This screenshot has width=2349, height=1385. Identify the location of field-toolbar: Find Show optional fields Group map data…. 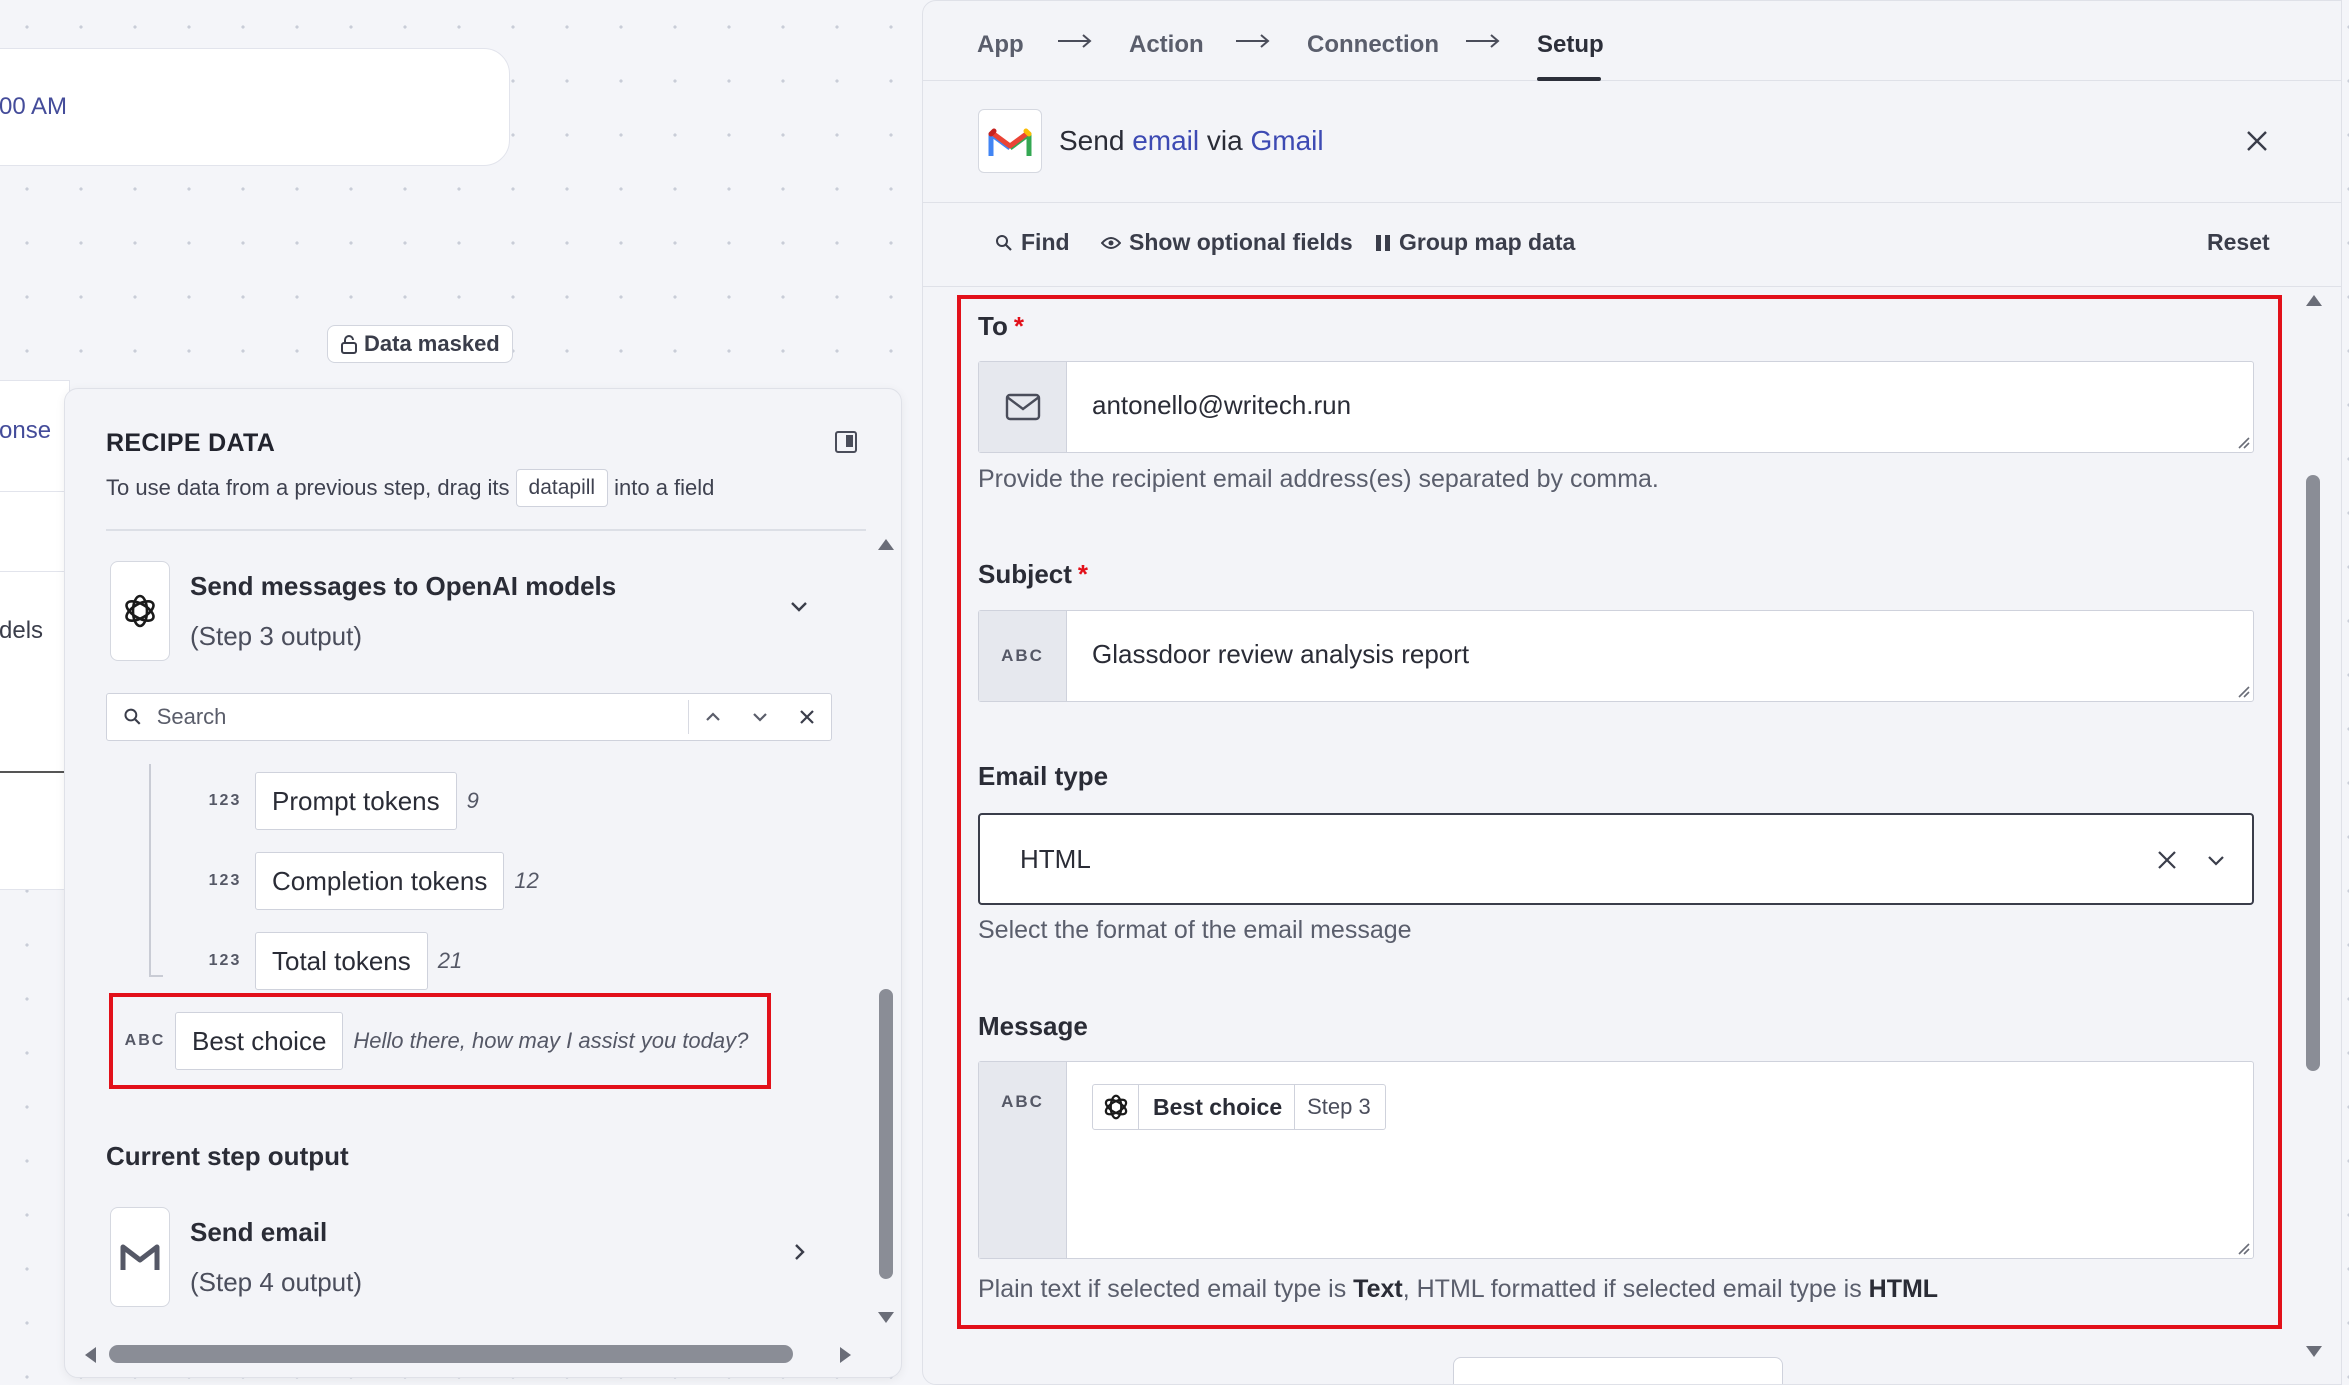
(1632, 245).